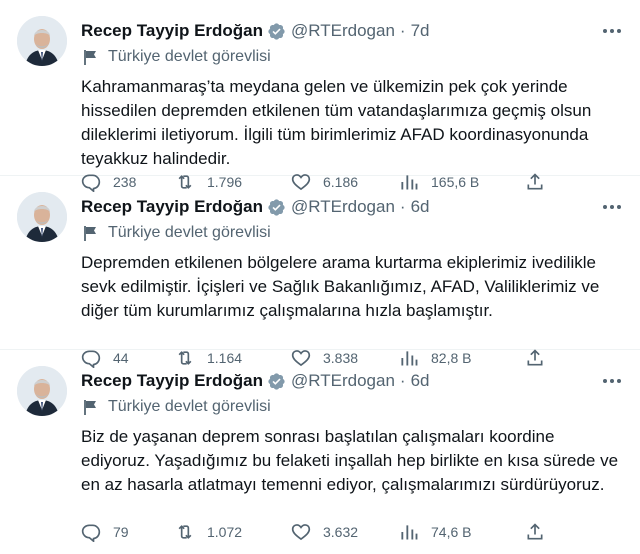  I want to click on reply-icon, so click(91, 533).